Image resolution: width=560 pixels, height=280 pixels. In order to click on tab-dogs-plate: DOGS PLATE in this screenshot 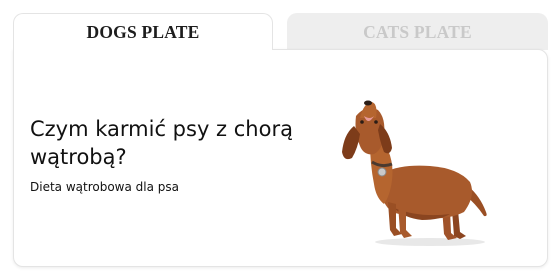, I will do `click(143, 31)`.